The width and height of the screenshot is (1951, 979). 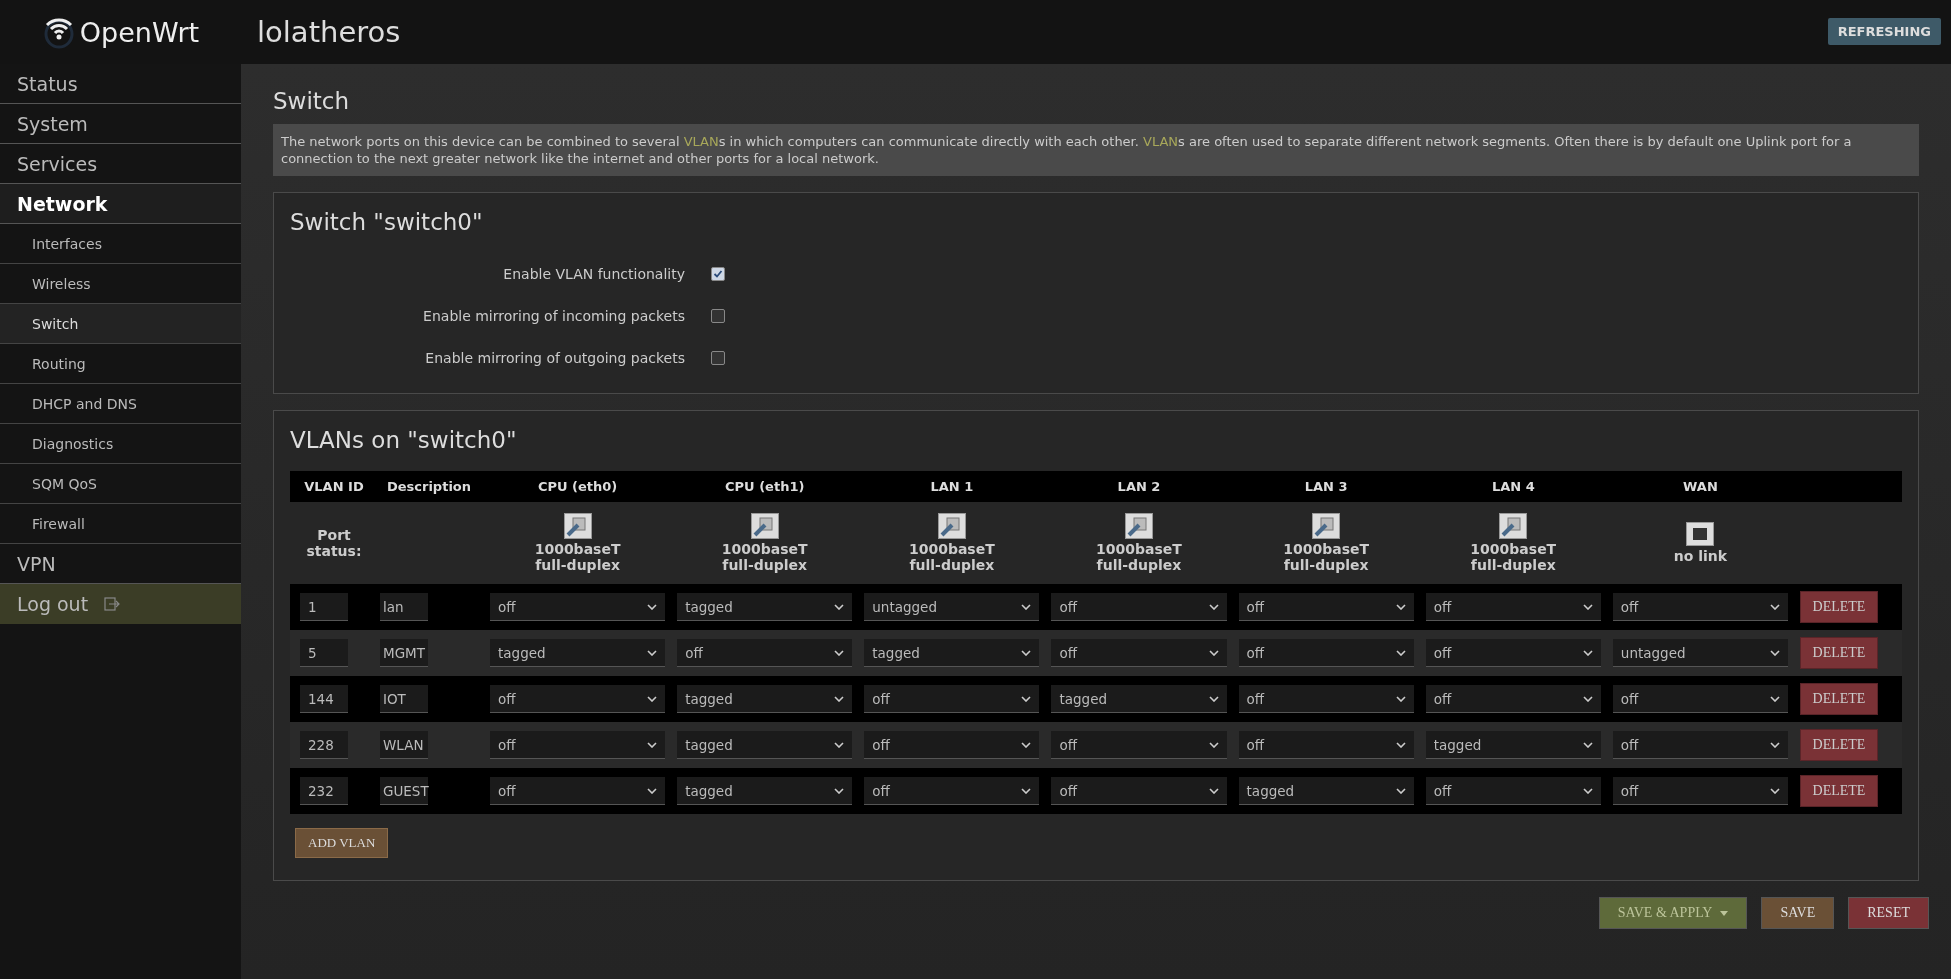 I want to click on column-header: LAN 1, so click(x=952, y=486).